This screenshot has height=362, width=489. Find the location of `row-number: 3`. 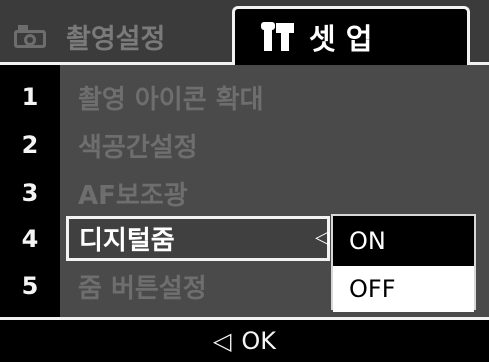

row-number: 3 is located at coordinates (30, 193).